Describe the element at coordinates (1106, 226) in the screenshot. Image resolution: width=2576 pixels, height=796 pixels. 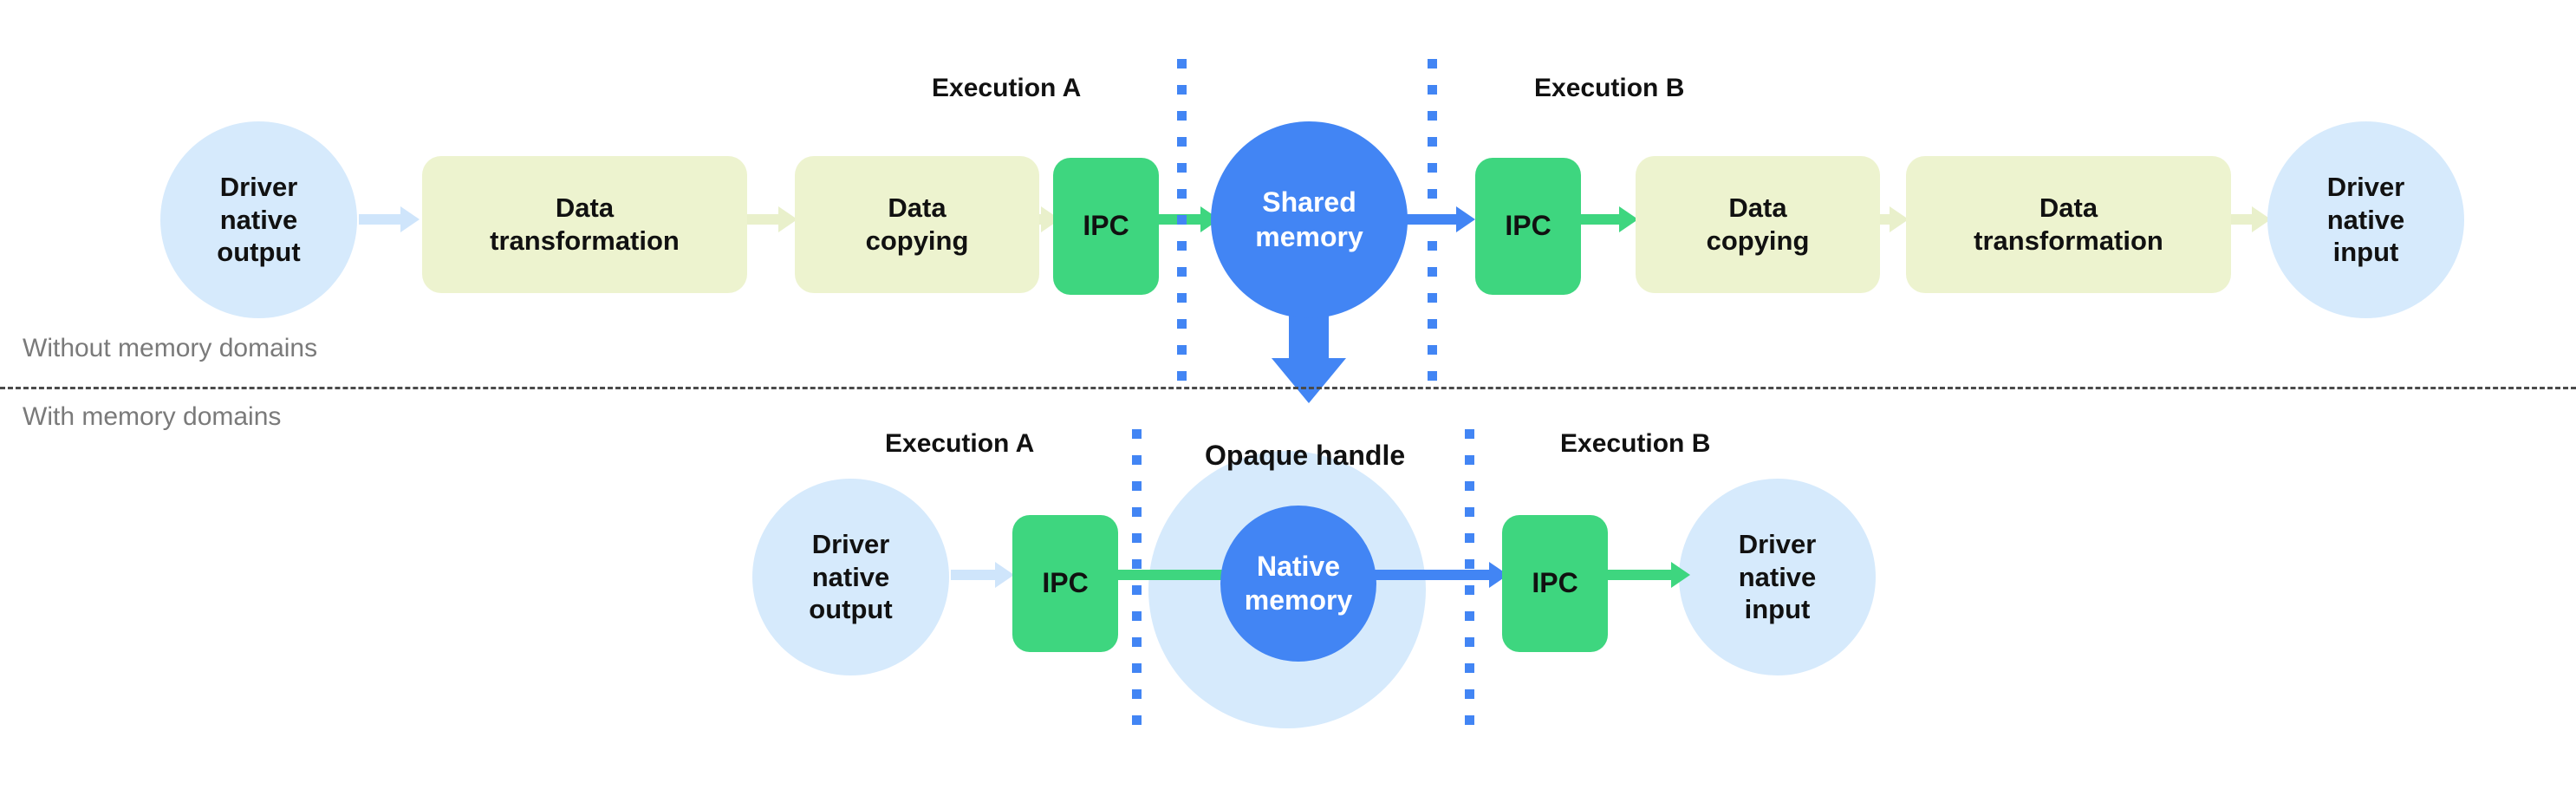
I see `node-ipc-a-top: IPC` at that location.